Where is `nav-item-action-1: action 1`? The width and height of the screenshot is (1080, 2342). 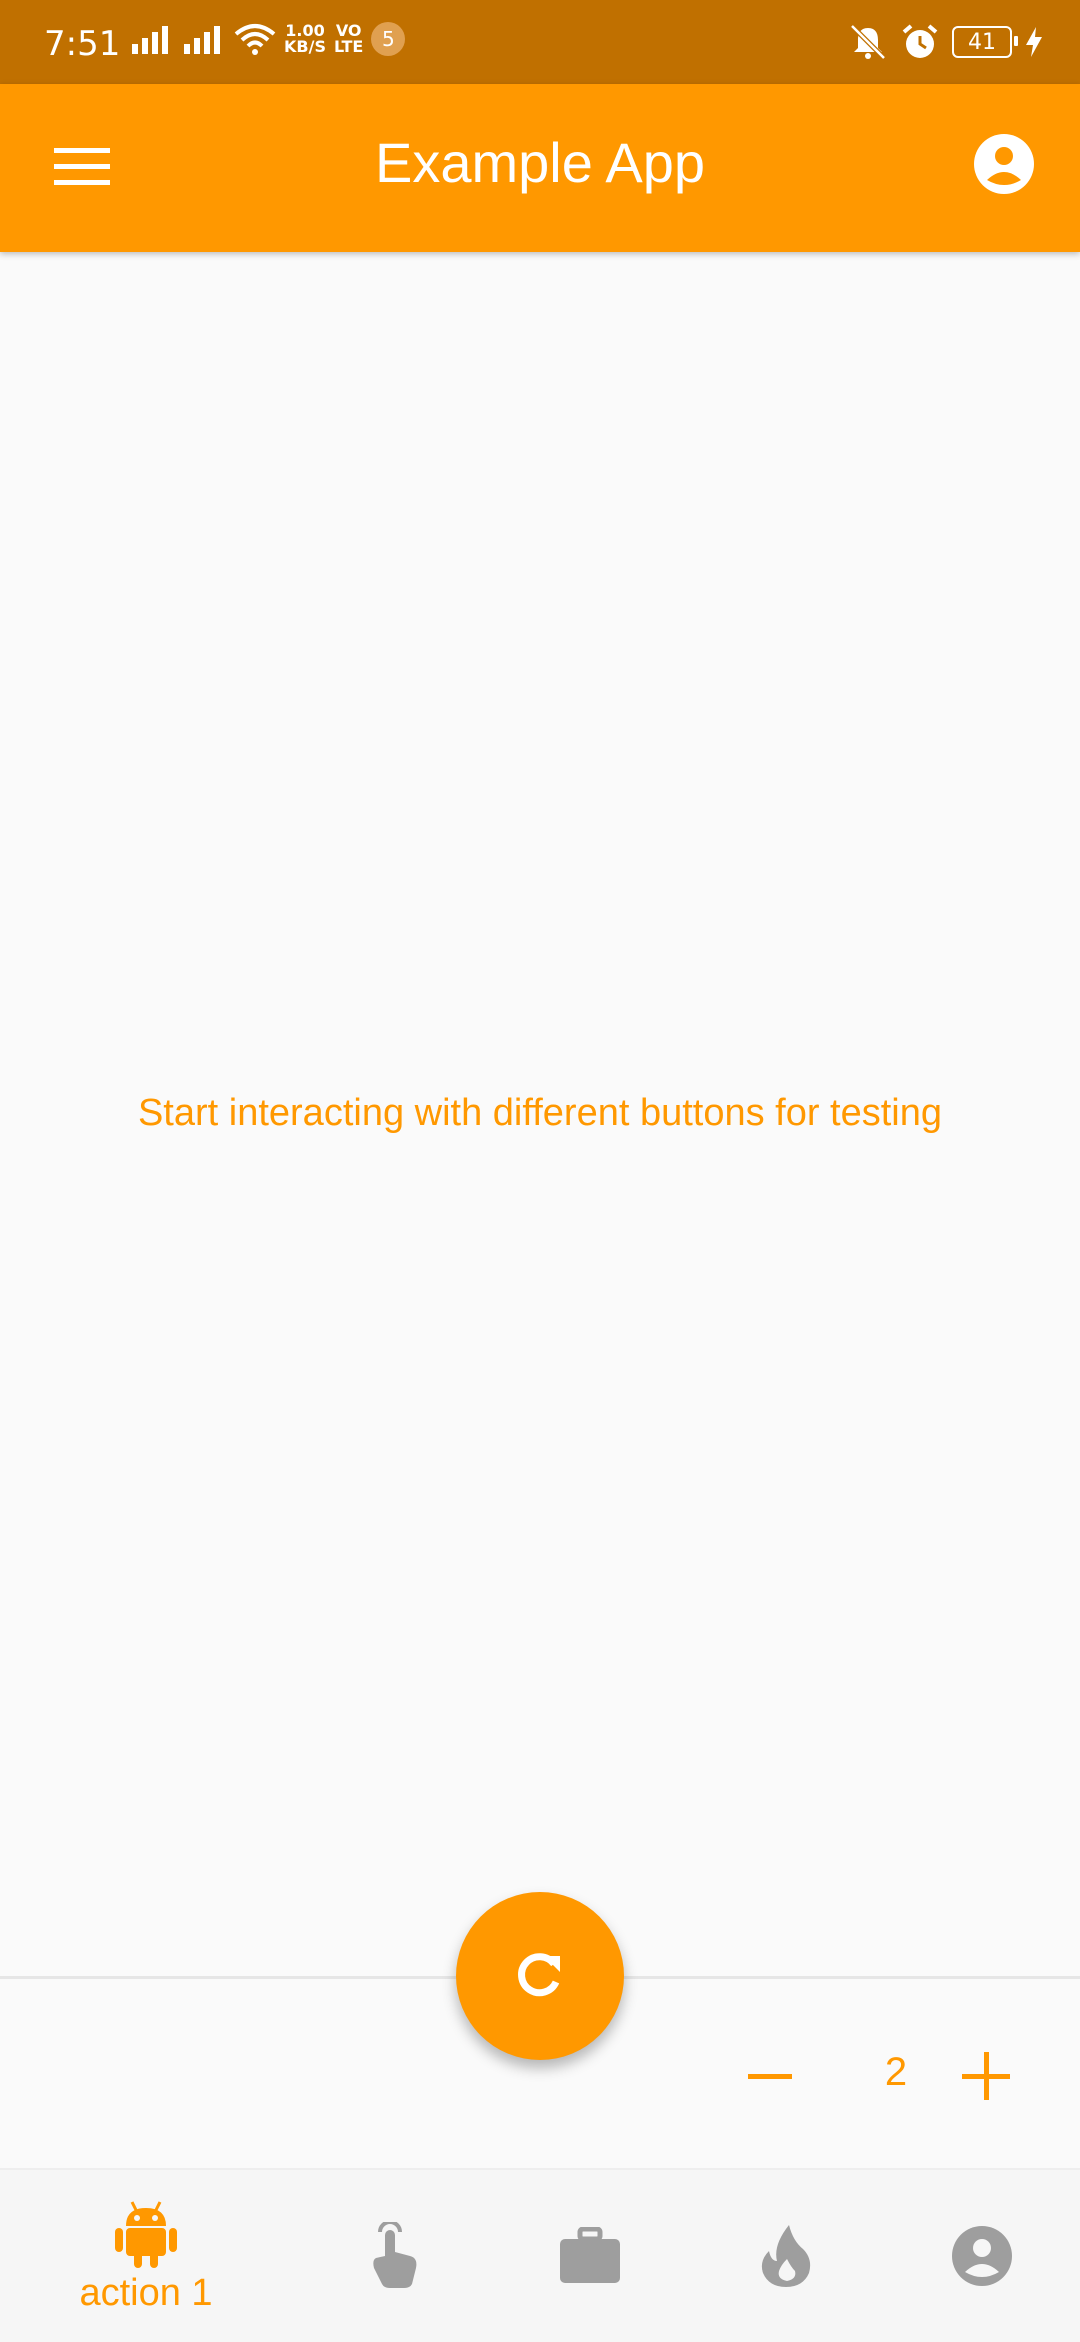 nav-item-action-1: action 1 is located at coordinates (146, 2256).